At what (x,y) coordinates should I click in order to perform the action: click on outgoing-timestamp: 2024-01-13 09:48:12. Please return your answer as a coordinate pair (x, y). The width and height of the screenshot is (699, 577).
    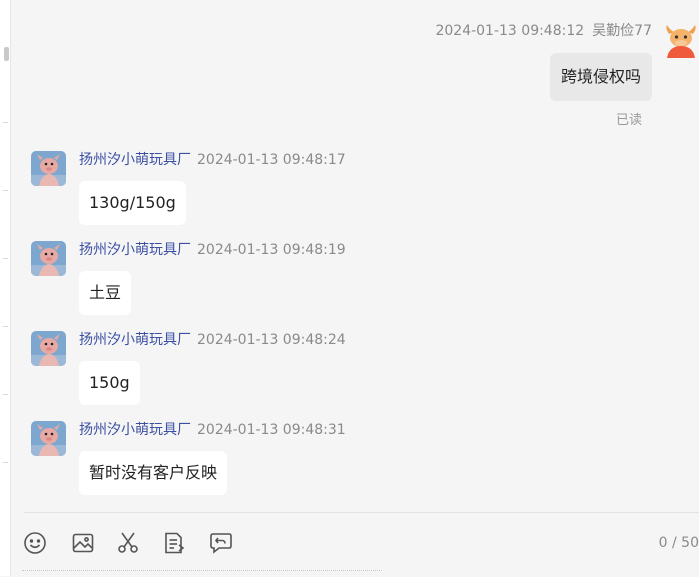
    Looking at the image, I should click on (510, 31).